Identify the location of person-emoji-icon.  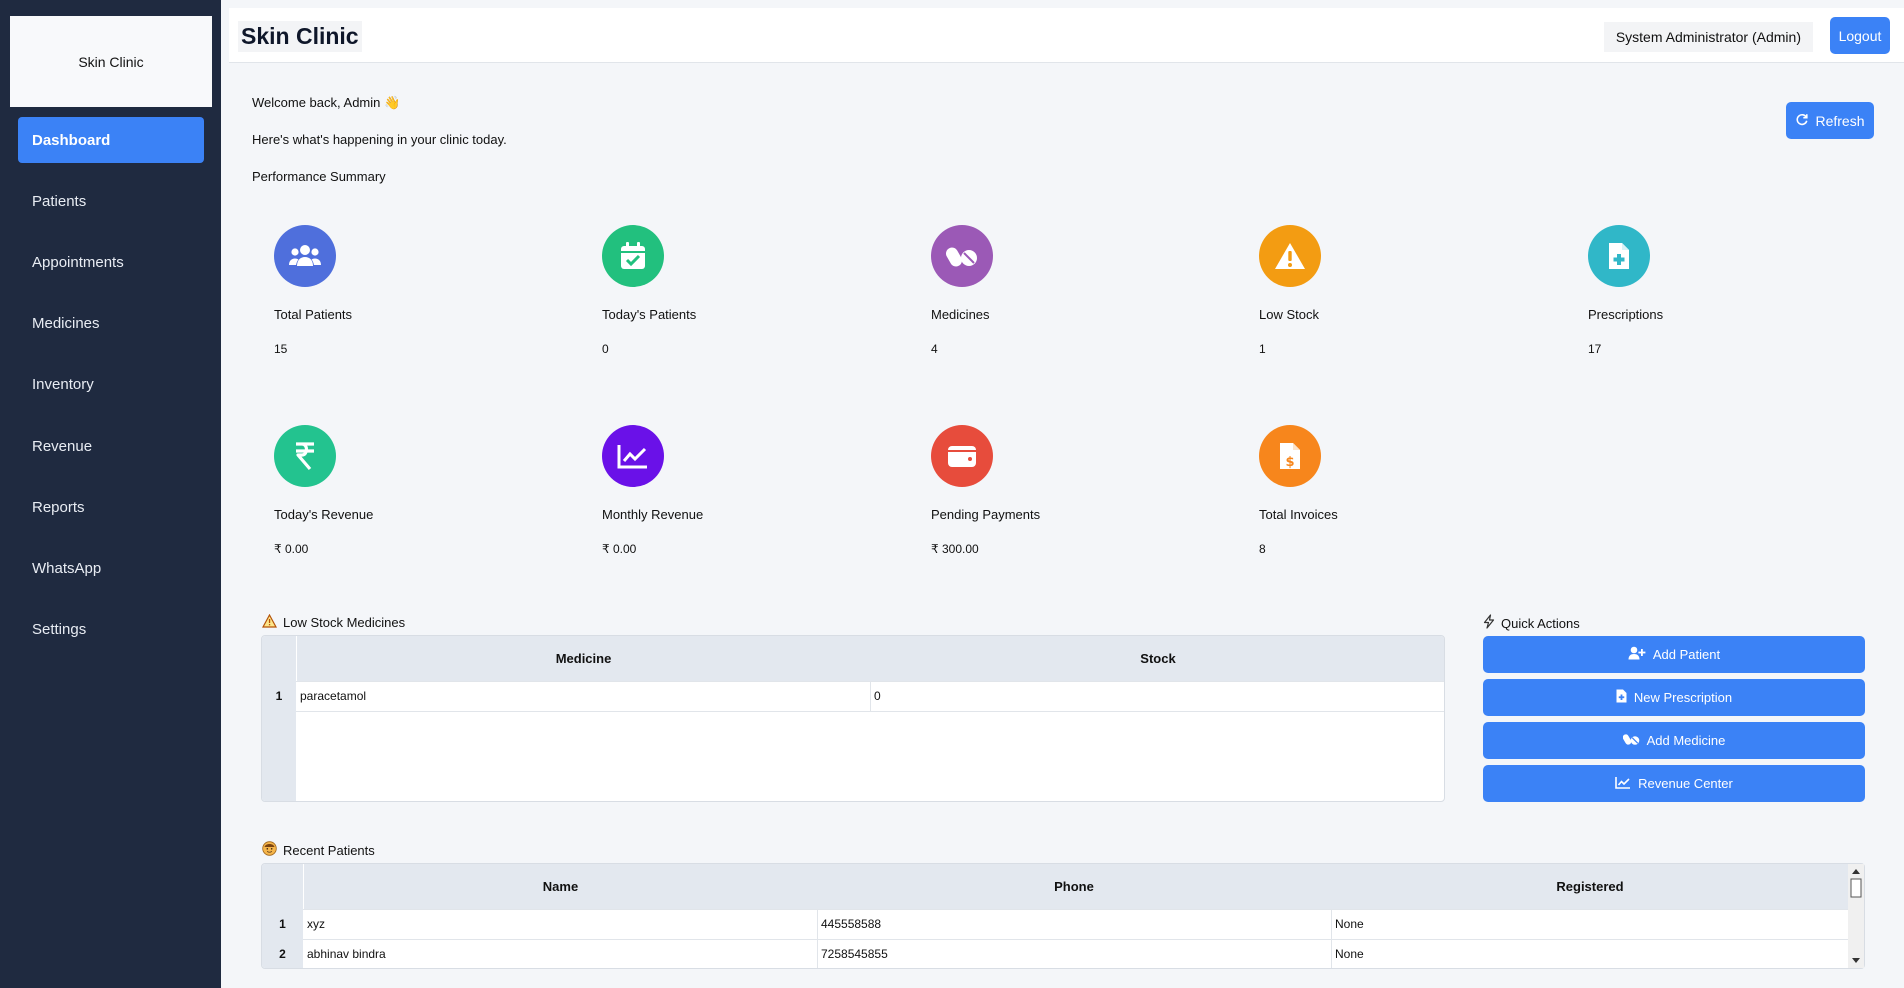
(269, 850).